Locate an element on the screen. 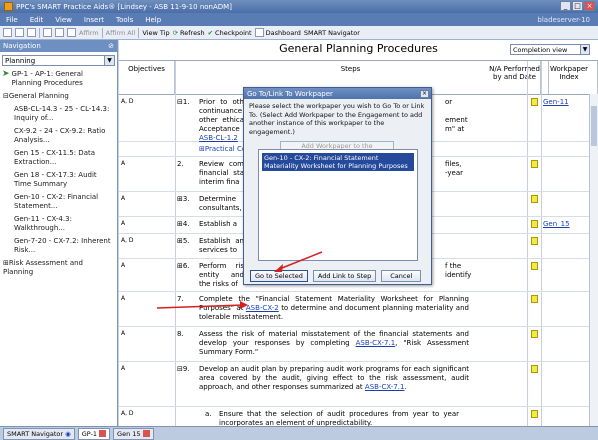 This screenshot has height=440, width=598. annotation-arrows is located at coordinates (239, 280).